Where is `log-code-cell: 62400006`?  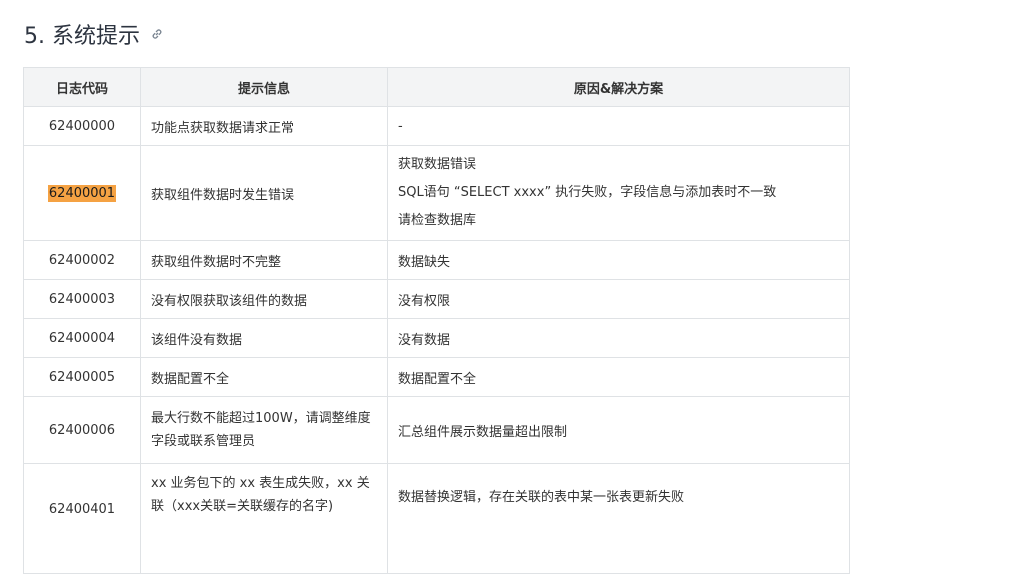
log-code-cell: 62400006 is located at coordinates (82, 430).